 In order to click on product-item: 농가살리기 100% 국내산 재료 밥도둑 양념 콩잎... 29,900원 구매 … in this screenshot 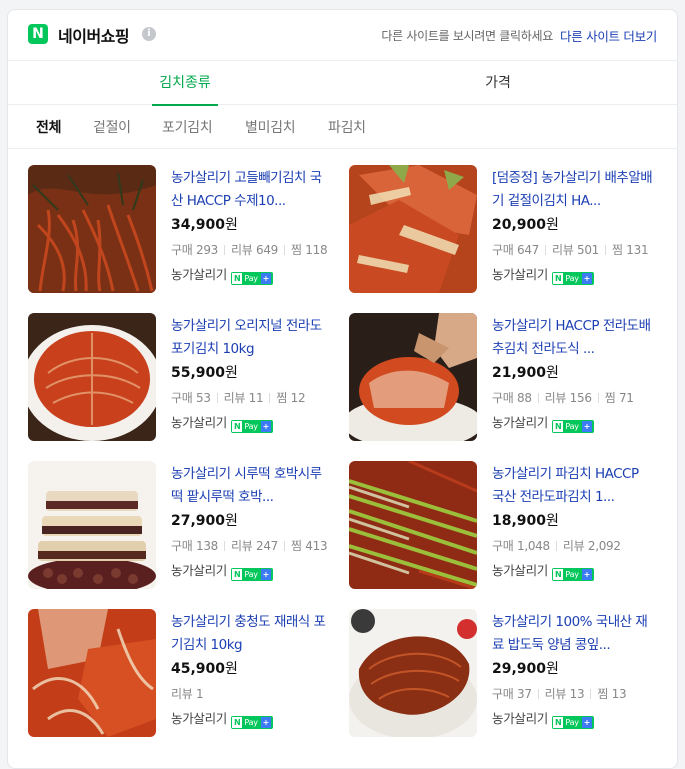, I will do `click(489, 674)`.